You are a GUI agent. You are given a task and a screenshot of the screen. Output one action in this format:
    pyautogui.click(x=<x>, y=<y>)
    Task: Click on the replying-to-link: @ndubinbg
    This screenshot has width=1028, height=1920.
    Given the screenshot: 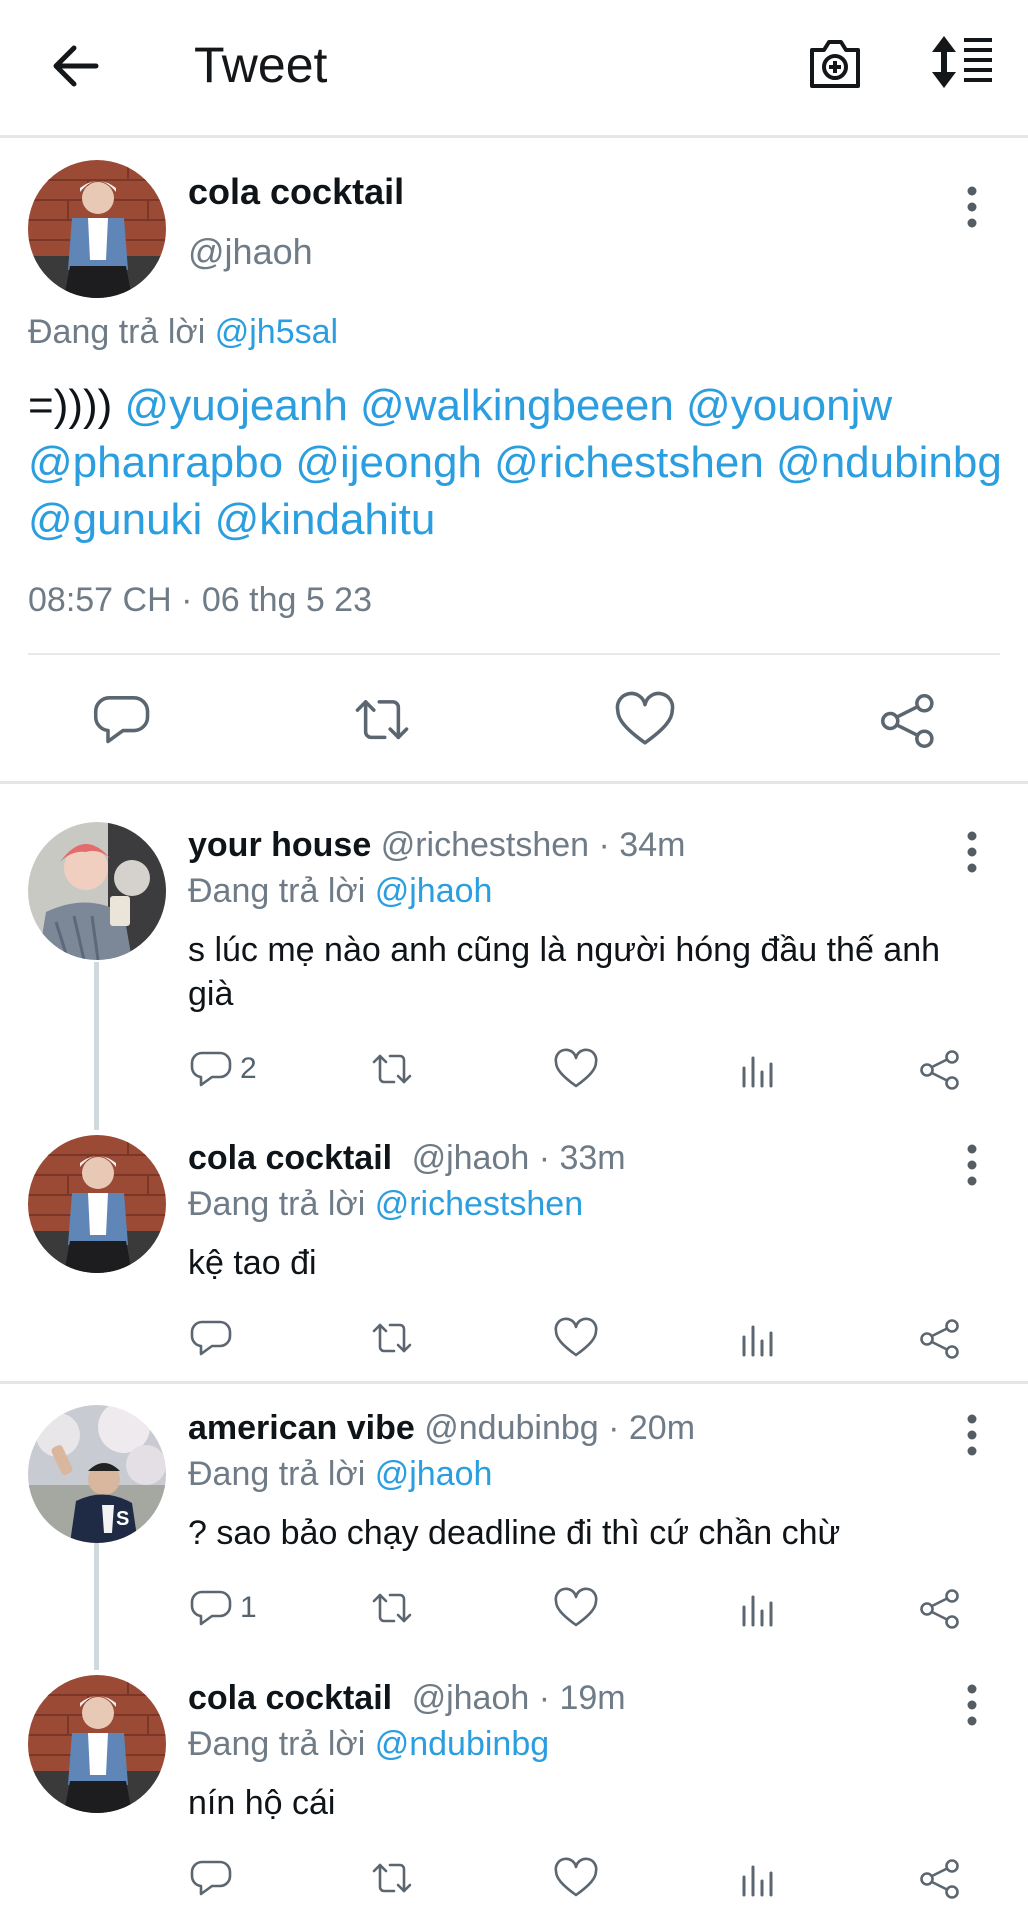 What is the action you would take?
    pyautogui.click(x=462, y=1744)
    